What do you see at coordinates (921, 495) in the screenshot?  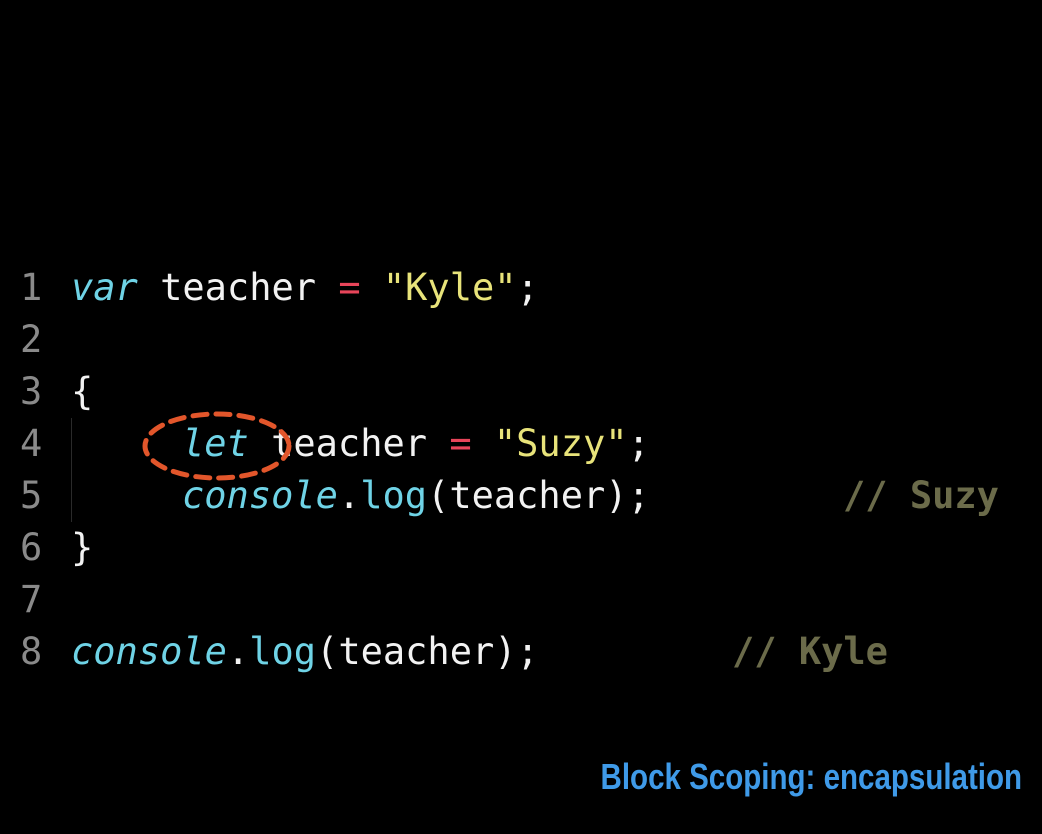 I see `code-comment: // Suzy` at bounding box center [921, 495].